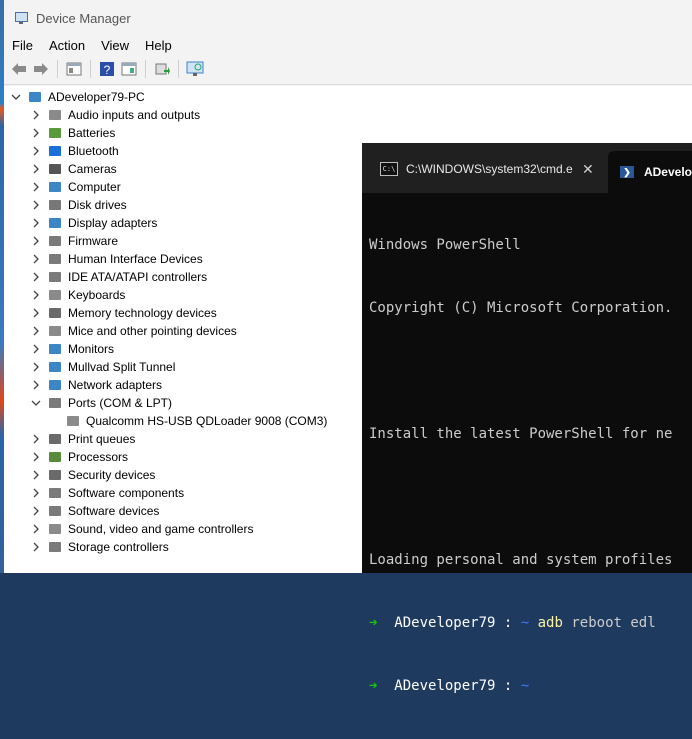 The height and width of the screenshot is (739, 692). I want to click on tree-category: Monitors, so click(72, 349).